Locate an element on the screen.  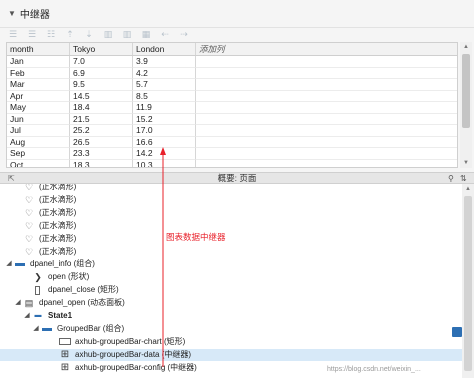
grid-scrollbar: ▲ ▼ is located at coordinates (466, 105).